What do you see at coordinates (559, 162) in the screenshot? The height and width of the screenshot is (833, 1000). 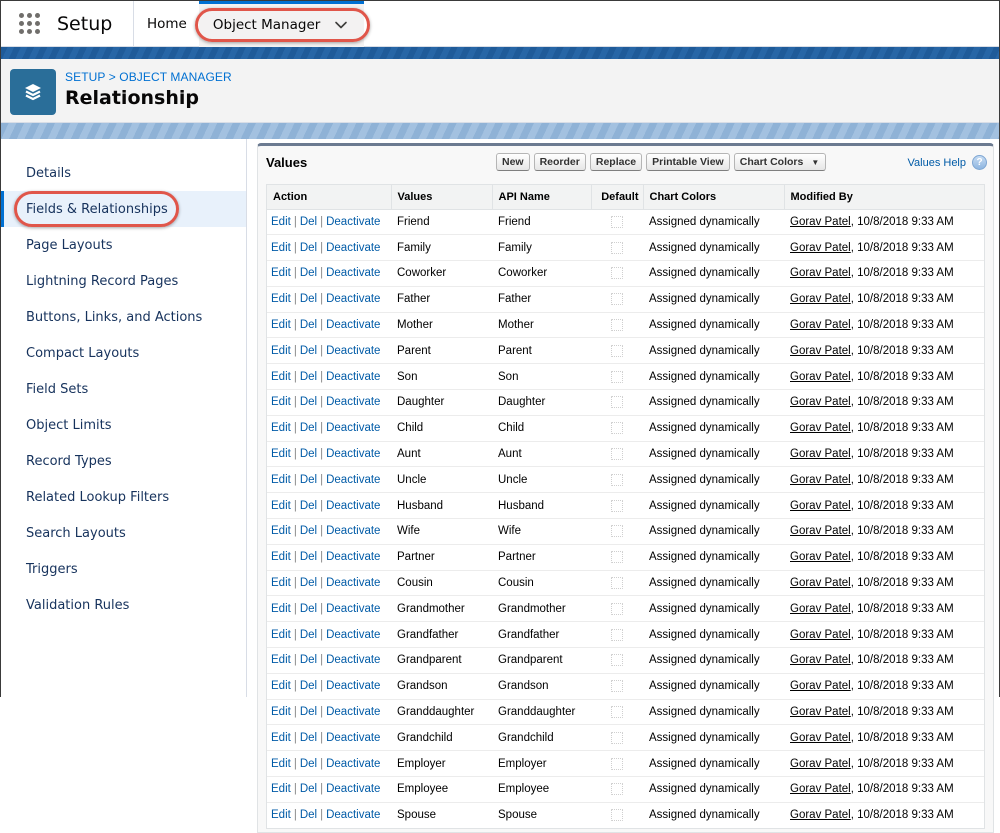 I see `reorder-button: Reorder` at bounding box center [559, 162].